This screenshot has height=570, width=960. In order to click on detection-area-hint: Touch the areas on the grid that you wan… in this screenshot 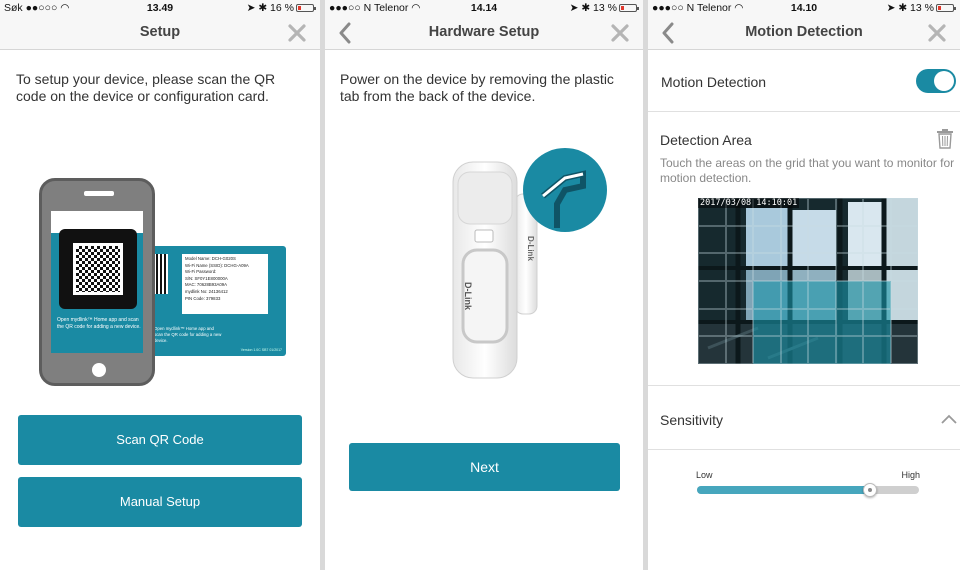, I will do `click(807, 170)`.